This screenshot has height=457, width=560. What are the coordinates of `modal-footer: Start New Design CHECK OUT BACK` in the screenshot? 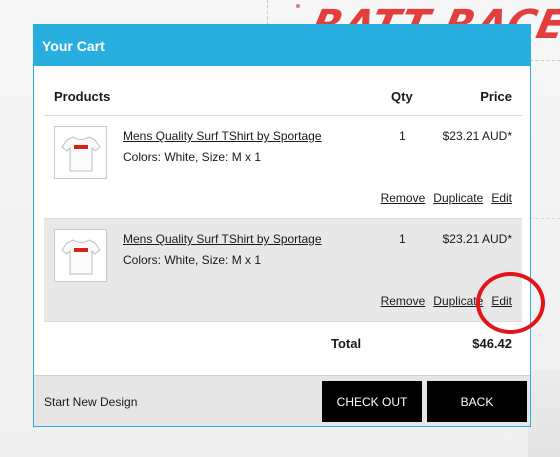 It's located at (282, 400).